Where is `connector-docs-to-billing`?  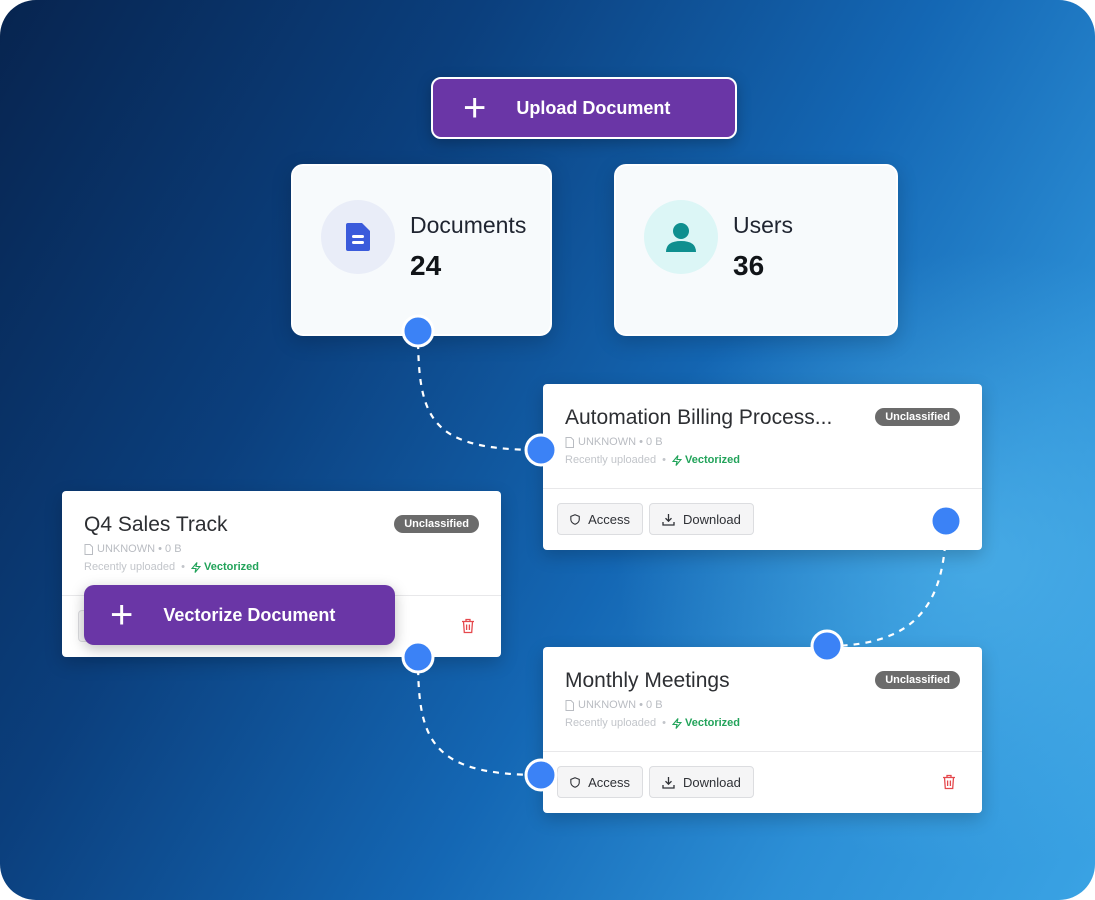 connector-docs-to-billing is located at coordinates (479, 391).